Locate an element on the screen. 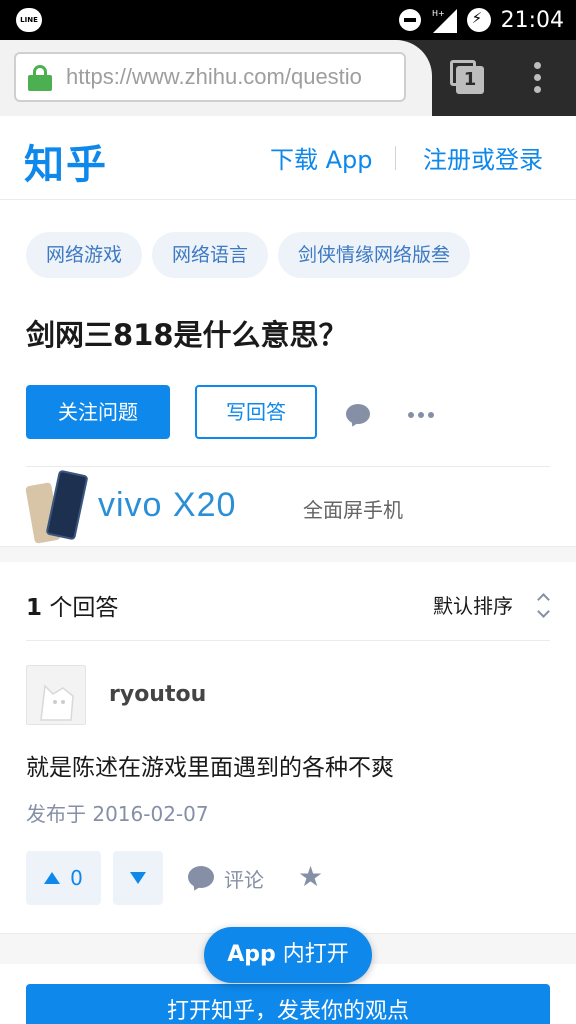 This screenshot has height=1024, width=576. downvote-button is located at coordinates (138, 878).